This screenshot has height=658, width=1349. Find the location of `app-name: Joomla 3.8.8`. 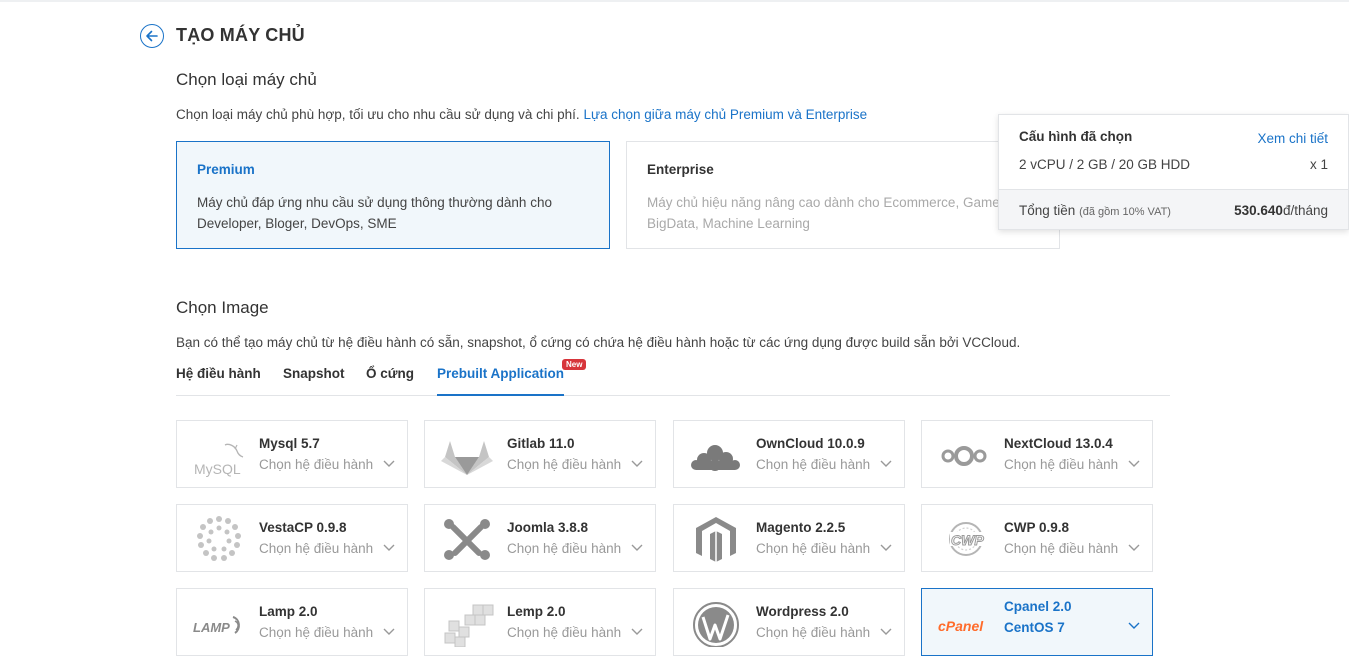

app-name: Joomla 3.8.8 is located at coordinates (548, 527).